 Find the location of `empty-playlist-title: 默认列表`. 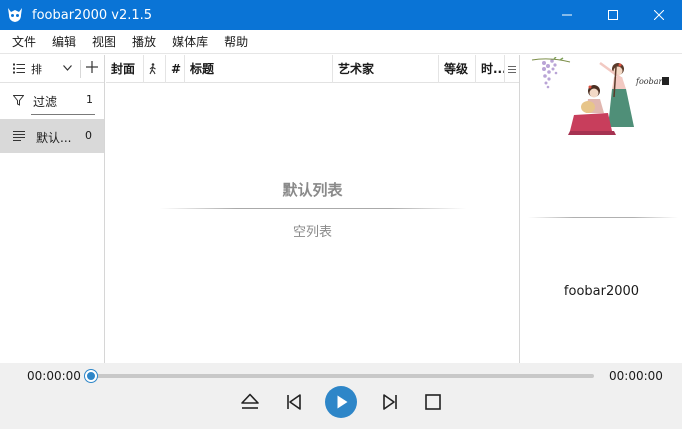

empty-playlist-title: 默认列表 is located at coordinates (312, 190).